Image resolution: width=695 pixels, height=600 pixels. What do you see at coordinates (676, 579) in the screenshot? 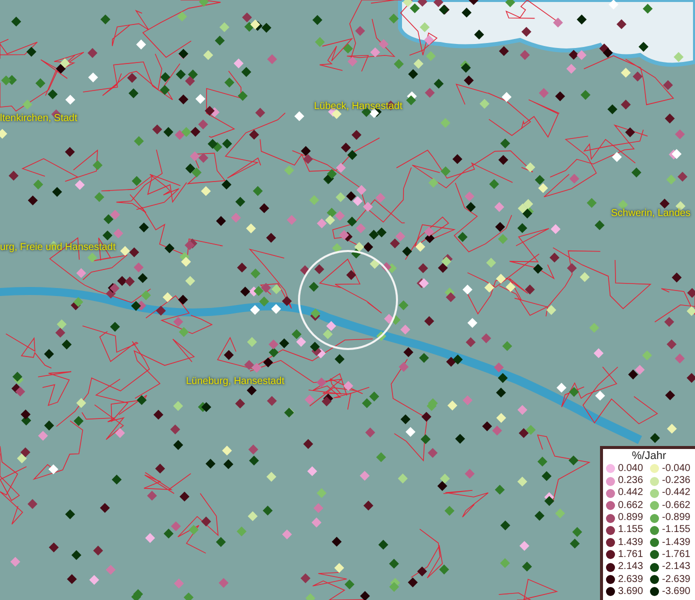
I see `legend-value: -2.639` at bounding box center [676, 579].